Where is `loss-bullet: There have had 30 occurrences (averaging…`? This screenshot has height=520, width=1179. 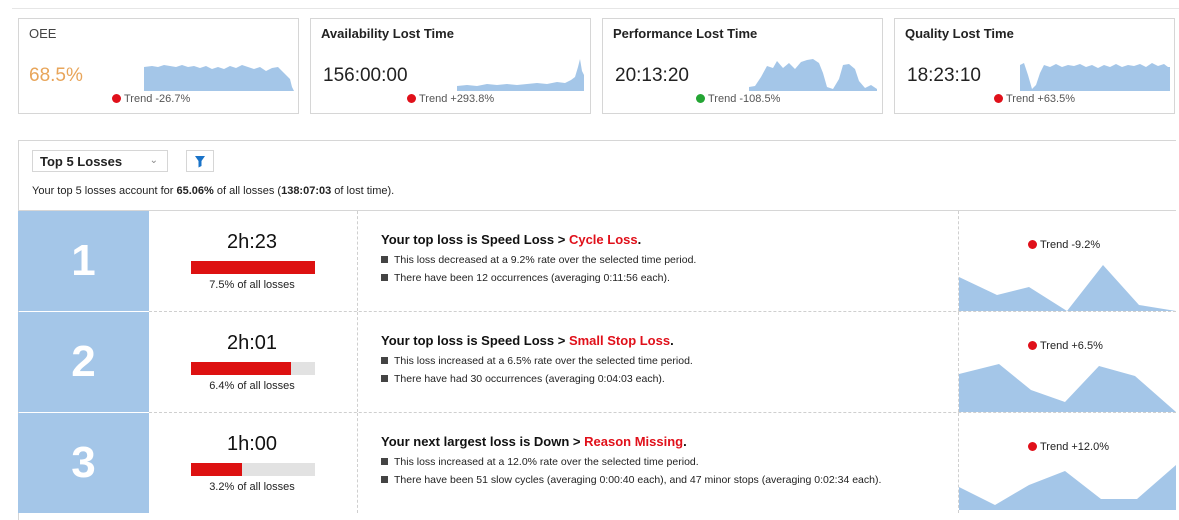 loss-bullet: There have had 30 occurrences (averaging… is located at coordinates (523, 379).